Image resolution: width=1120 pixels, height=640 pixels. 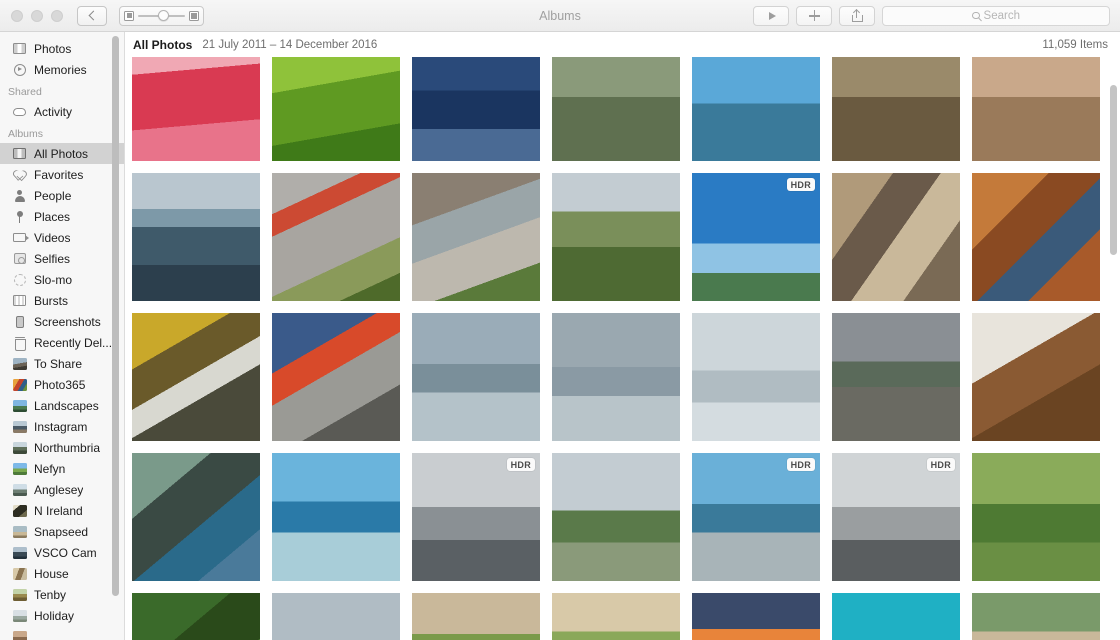 I want to click on all-photos-icon-glyph, so click(x=19, y=153).